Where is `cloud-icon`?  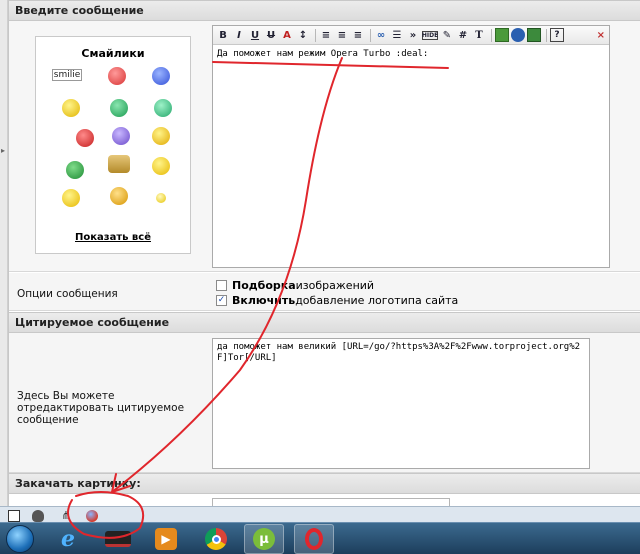 cloud-icon is located at coordinates (38, 516).